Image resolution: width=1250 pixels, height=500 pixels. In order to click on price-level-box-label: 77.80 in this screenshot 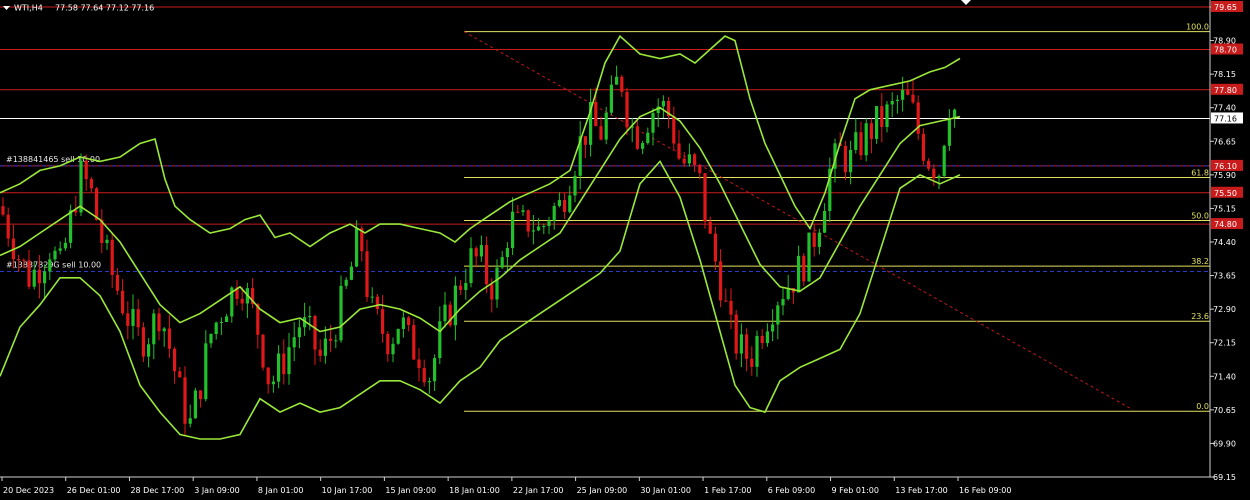, I will do `click(1225, 90)`.